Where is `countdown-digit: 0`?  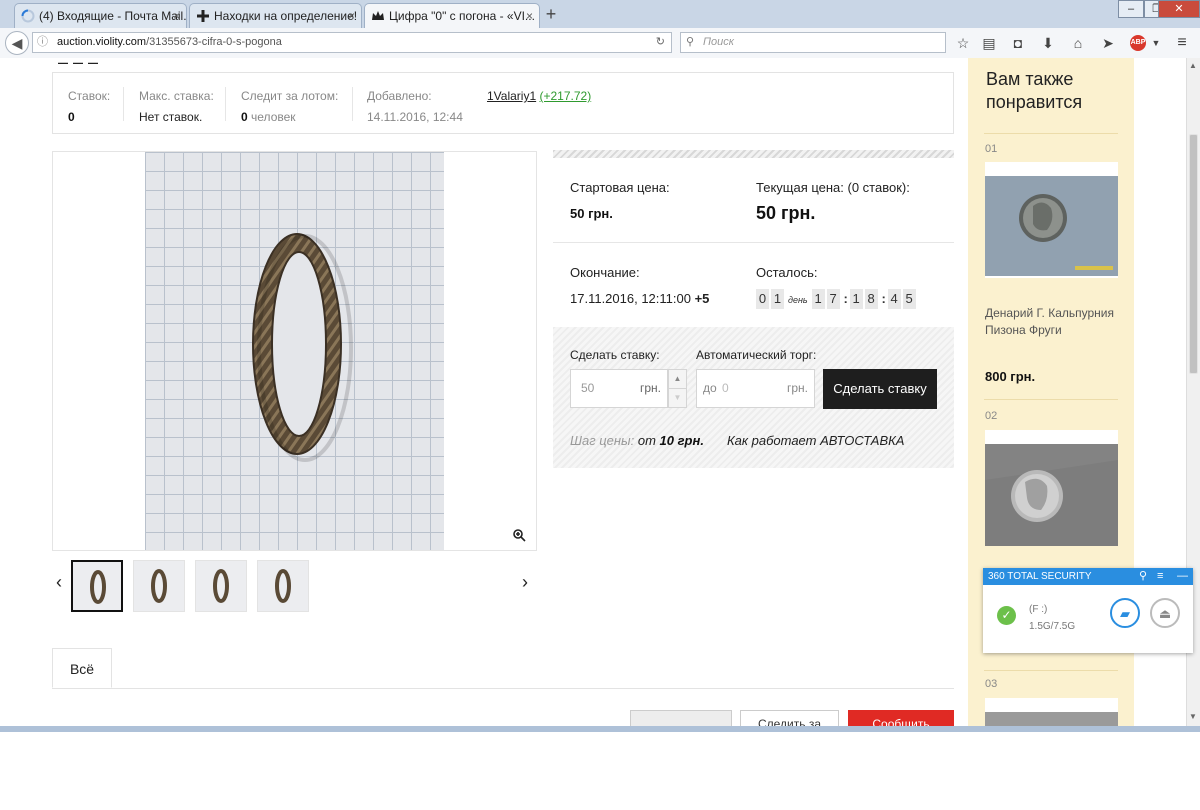 countdown-digit: 0 is located at coordinates (762, 299).